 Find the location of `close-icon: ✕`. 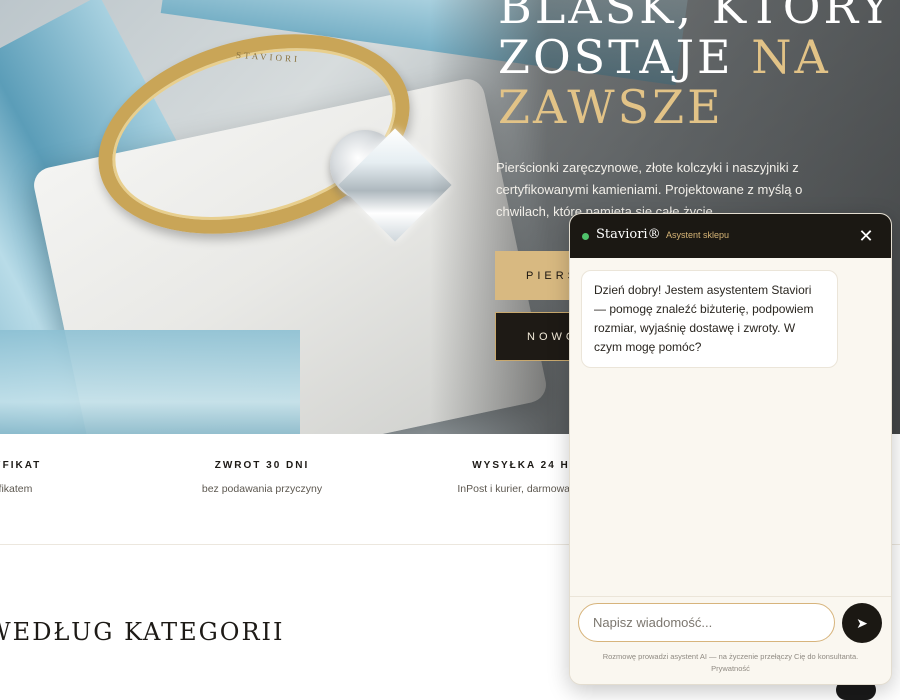

close-icon: ✕ is located at coordinates (866, 236).